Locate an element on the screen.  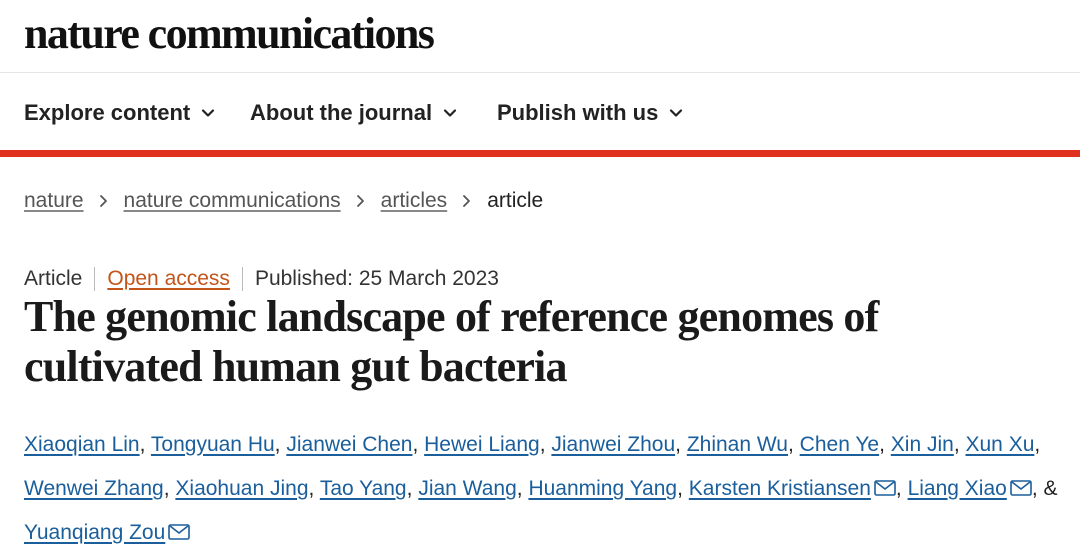
author-link: Jian Wang is located at coordinates (467, 488).